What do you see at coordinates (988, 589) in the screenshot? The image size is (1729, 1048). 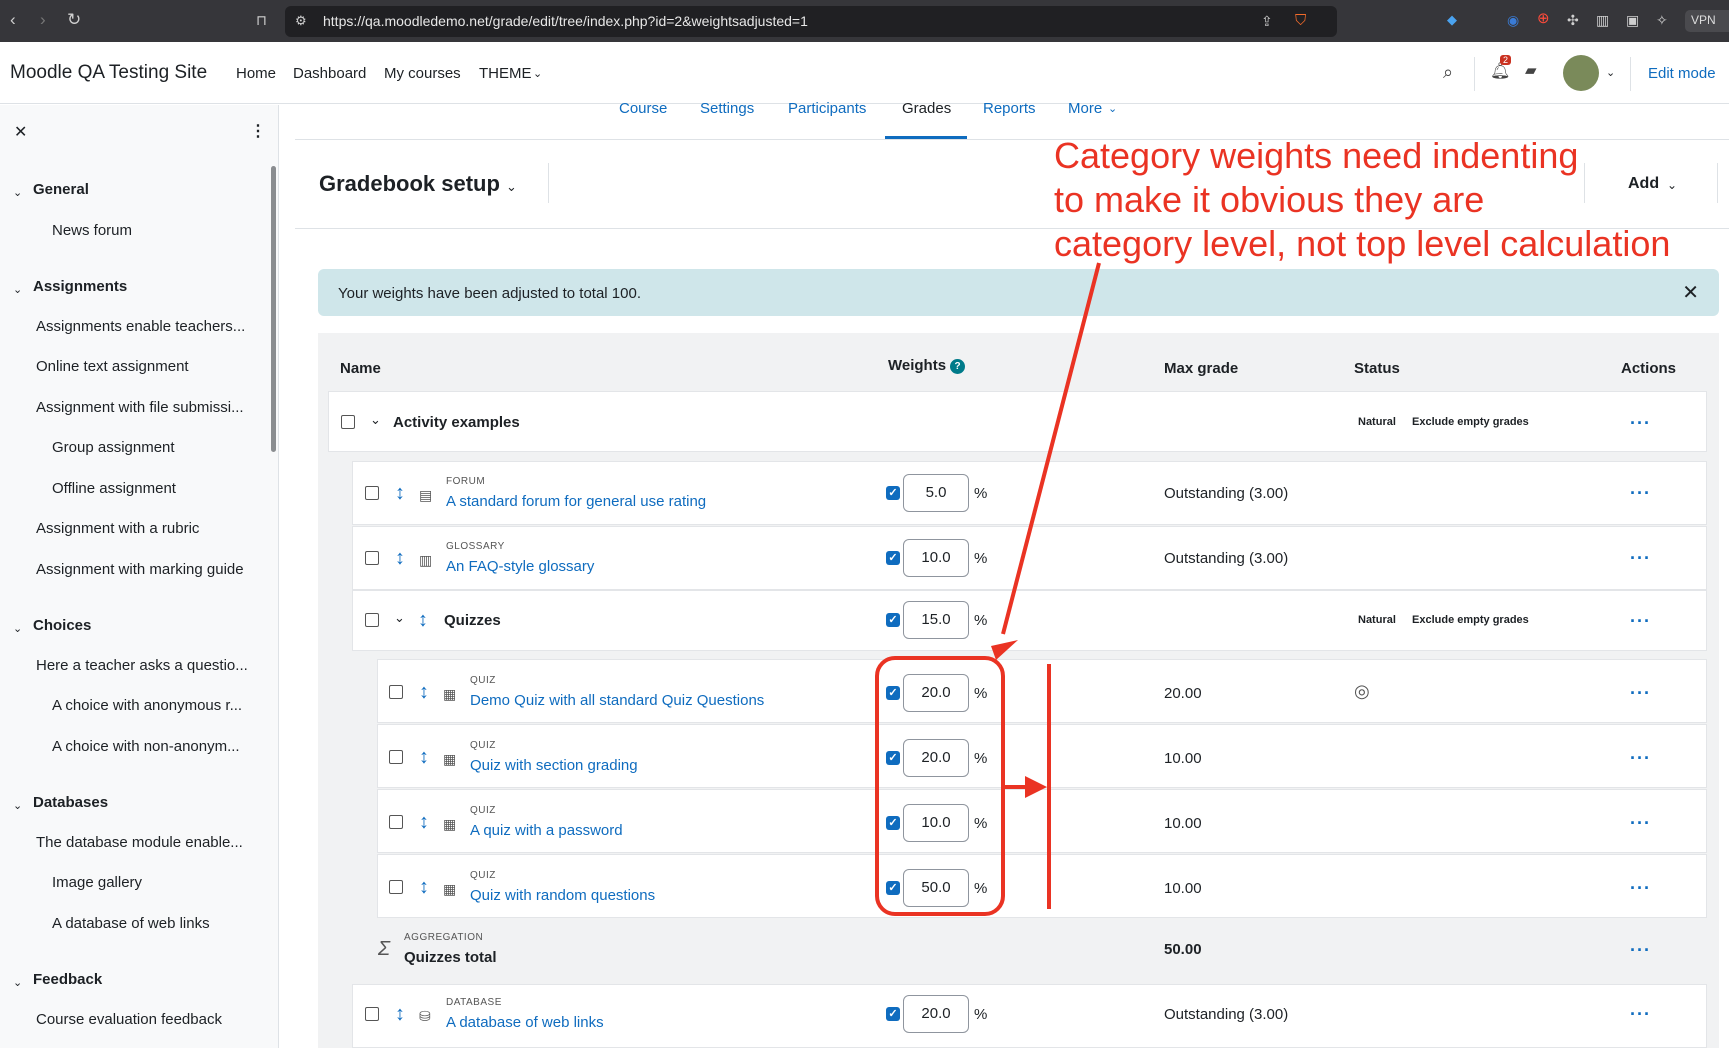 I see `annotation-overlay` at bounding box center [988, 589].